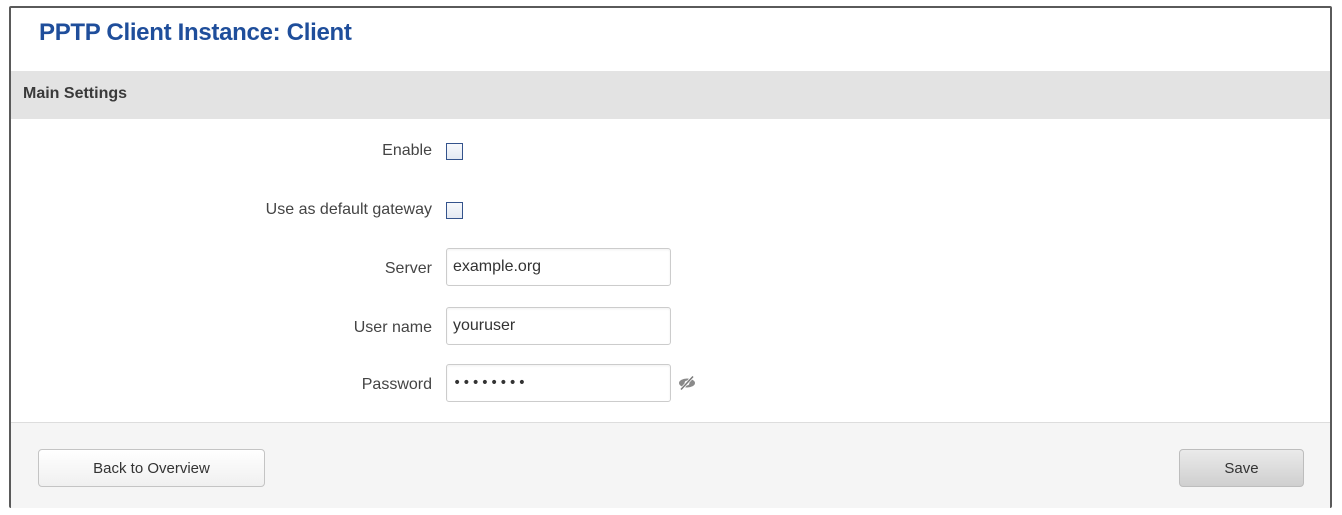  What do you see at coordinates (151, 468) in the screenshot?
I see `back-to-overview-button: Back to Overview` at bounding box center [151, 468].